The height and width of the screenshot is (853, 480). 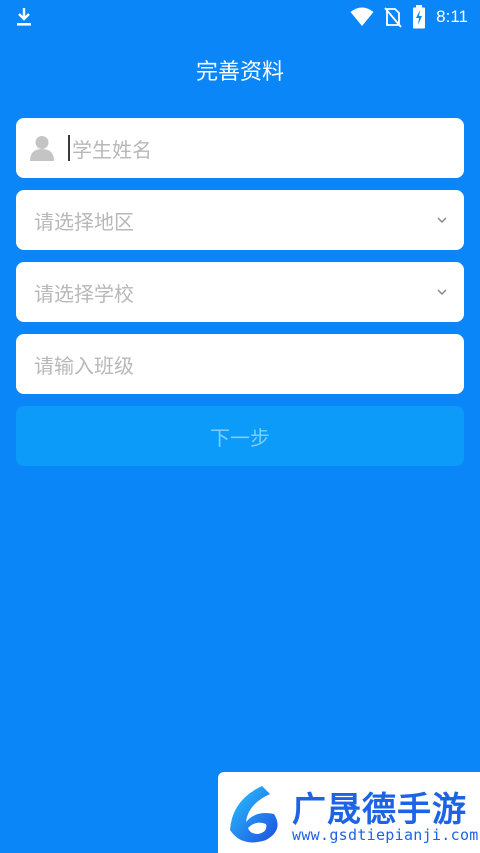 I want to click on class-input: 请输入班级, so click(x=240, y=364).